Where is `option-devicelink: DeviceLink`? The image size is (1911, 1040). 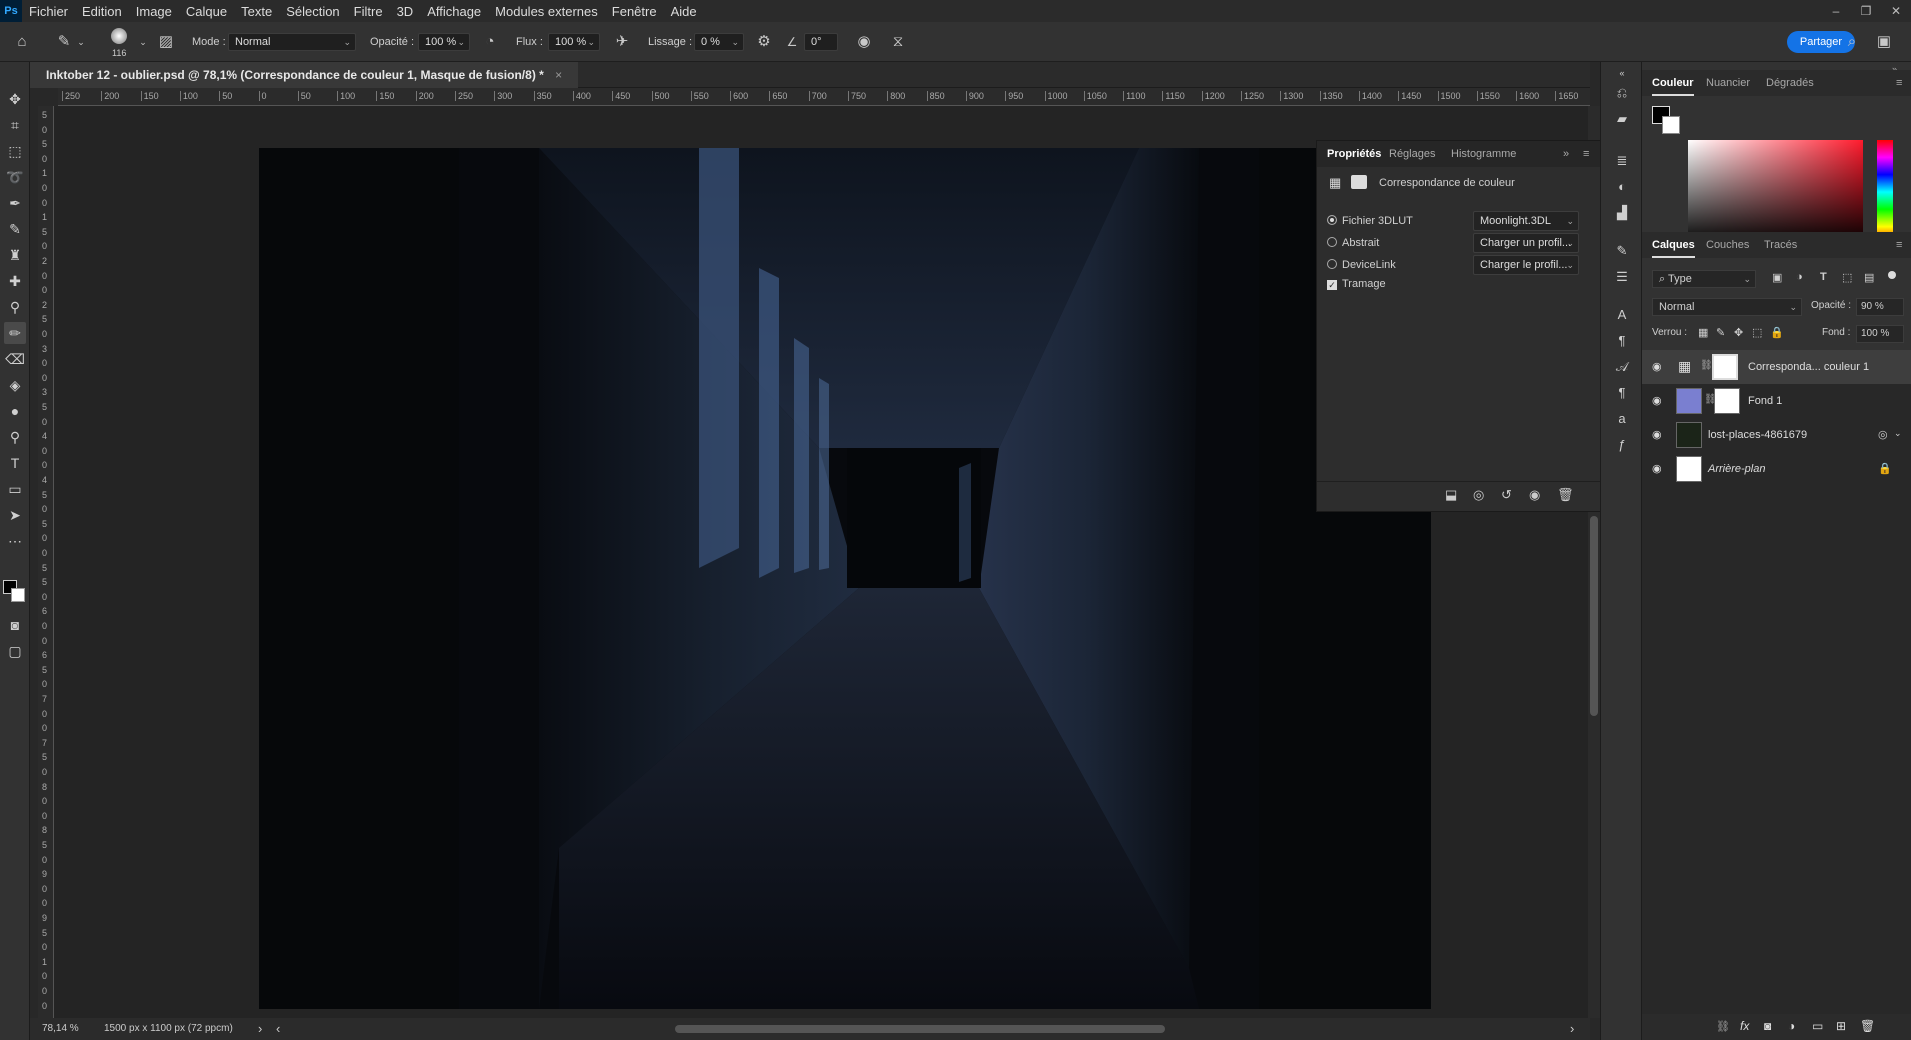
option-devicelink: DeviceLink is located at coordinates (1361, 265).